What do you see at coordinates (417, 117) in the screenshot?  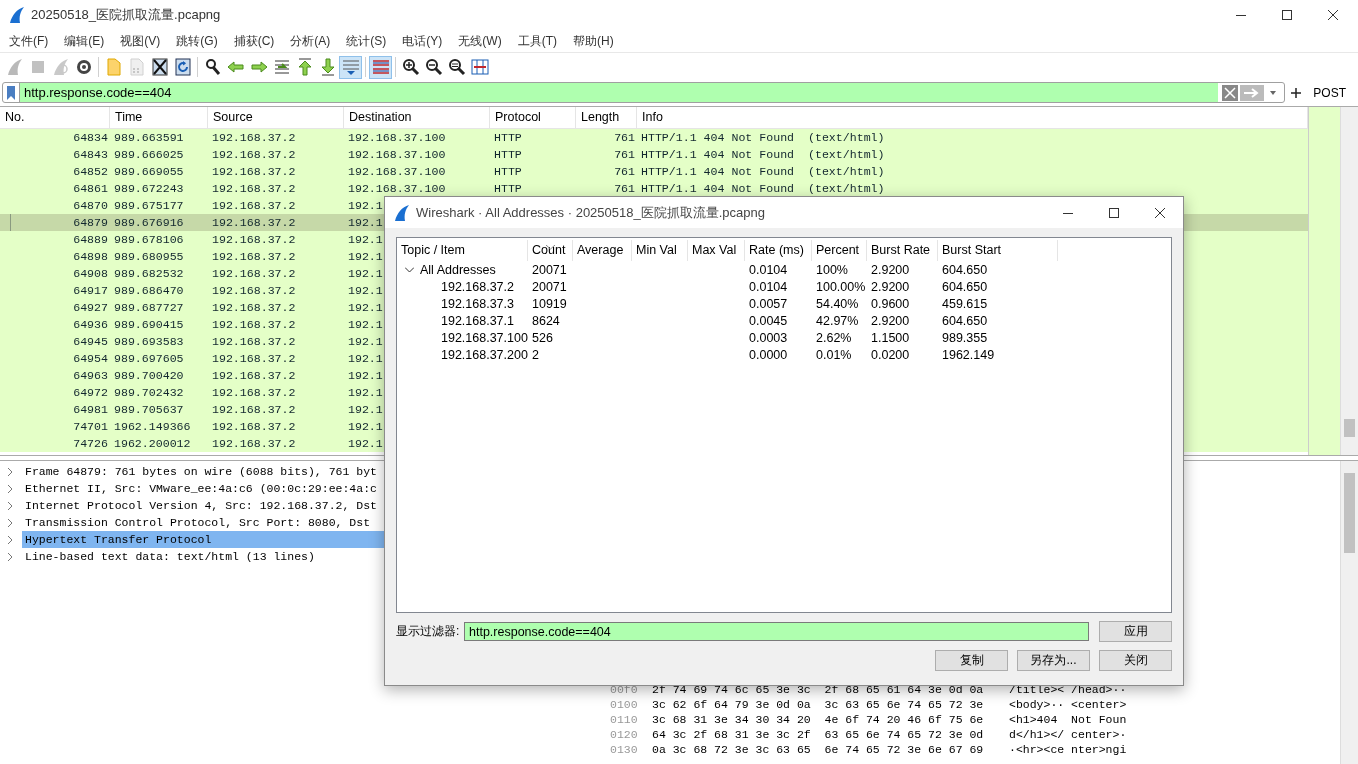 I see `column-header: Destination` at bounding box center [417, 117].